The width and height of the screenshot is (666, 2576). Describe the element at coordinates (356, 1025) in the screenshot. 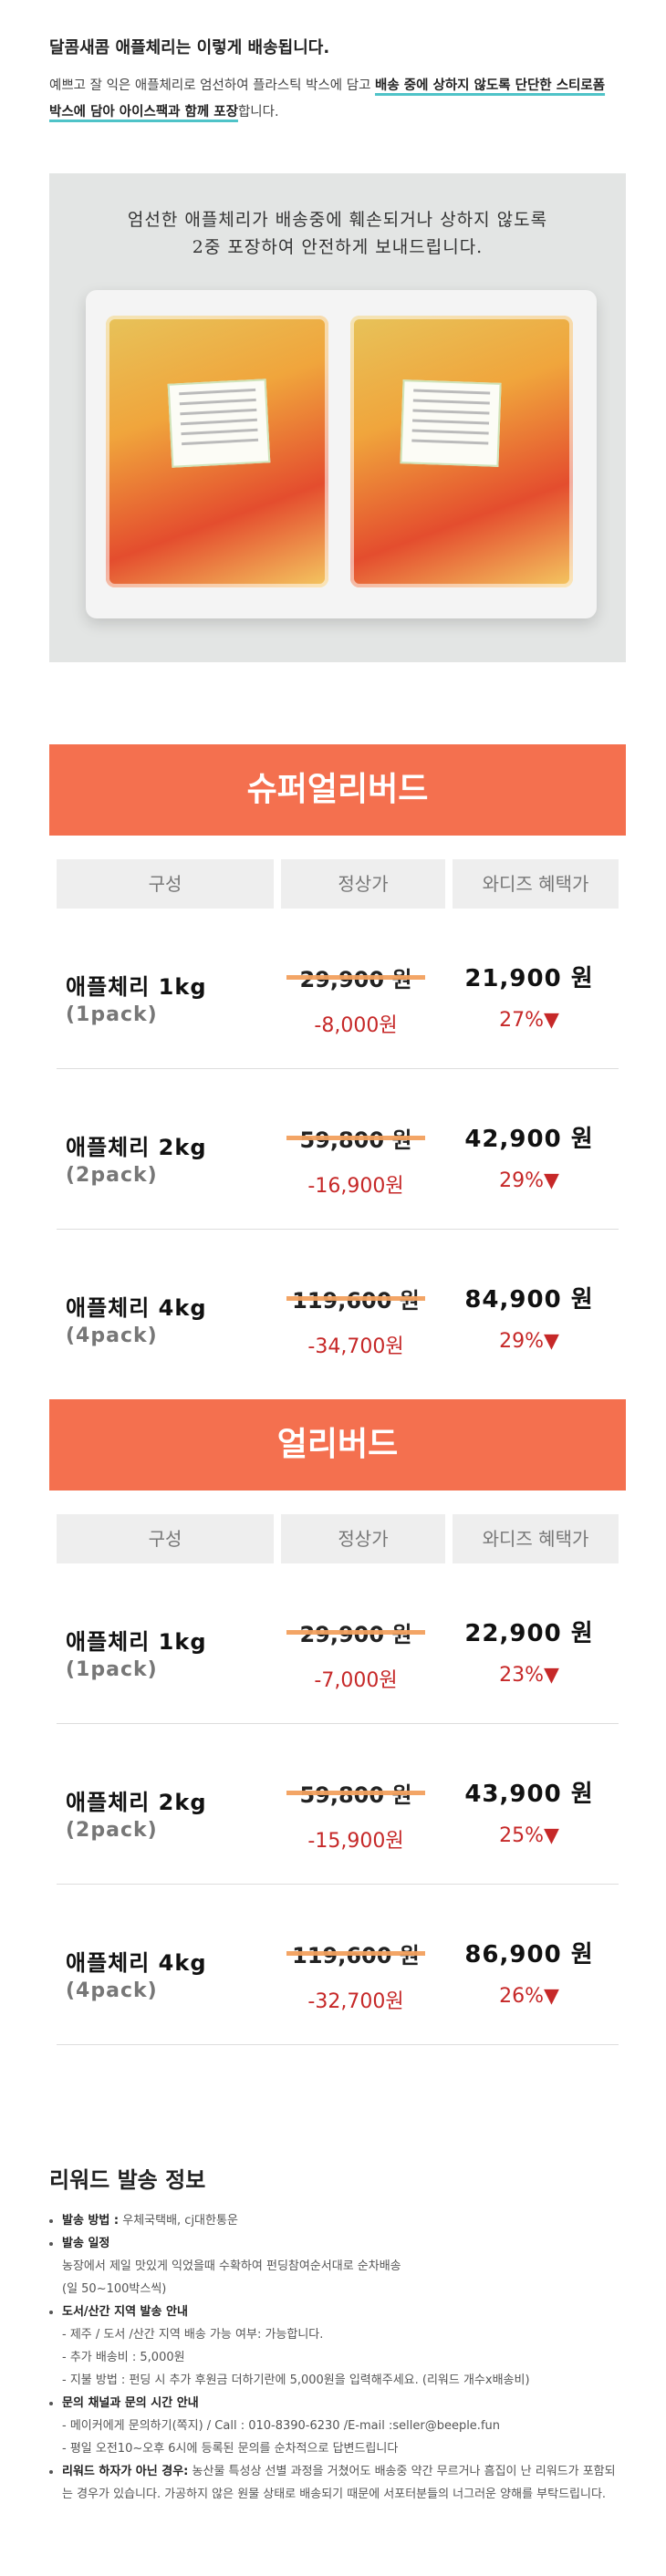

I see `discount-amount: -8,000원` at that location.